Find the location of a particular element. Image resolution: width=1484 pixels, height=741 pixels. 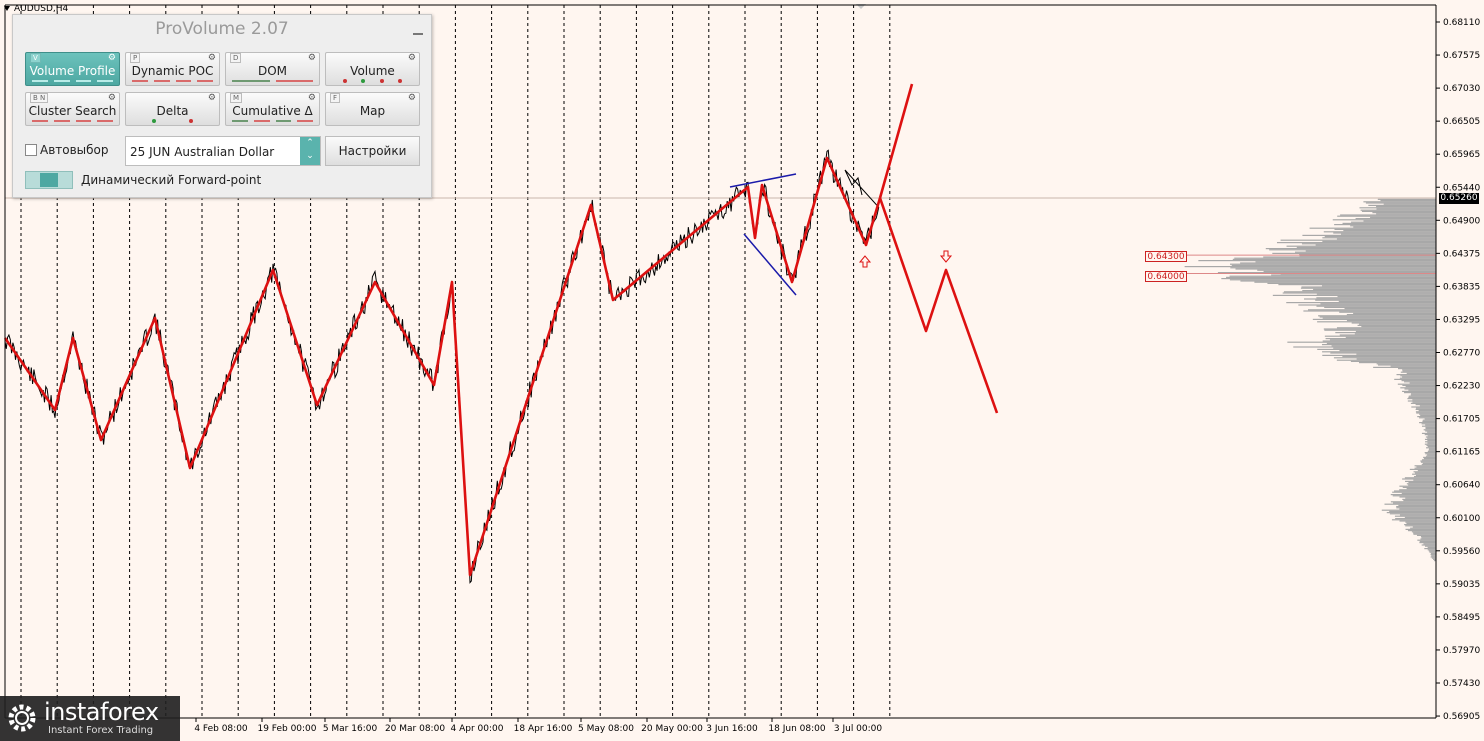

hotkey-badge: B N is located at coordinates (39, 98).